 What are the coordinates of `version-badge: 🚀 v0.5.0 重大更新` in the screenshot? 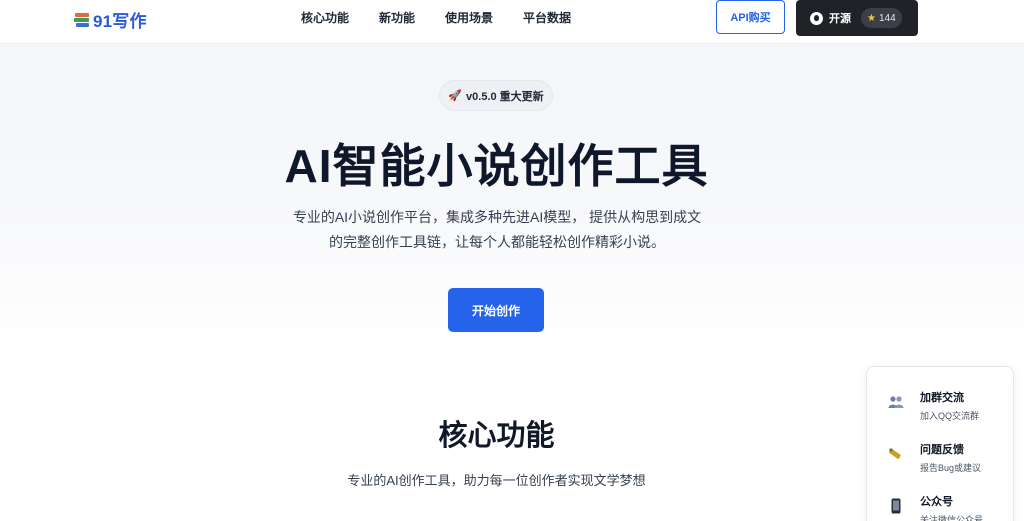 It's located at (496, 95).